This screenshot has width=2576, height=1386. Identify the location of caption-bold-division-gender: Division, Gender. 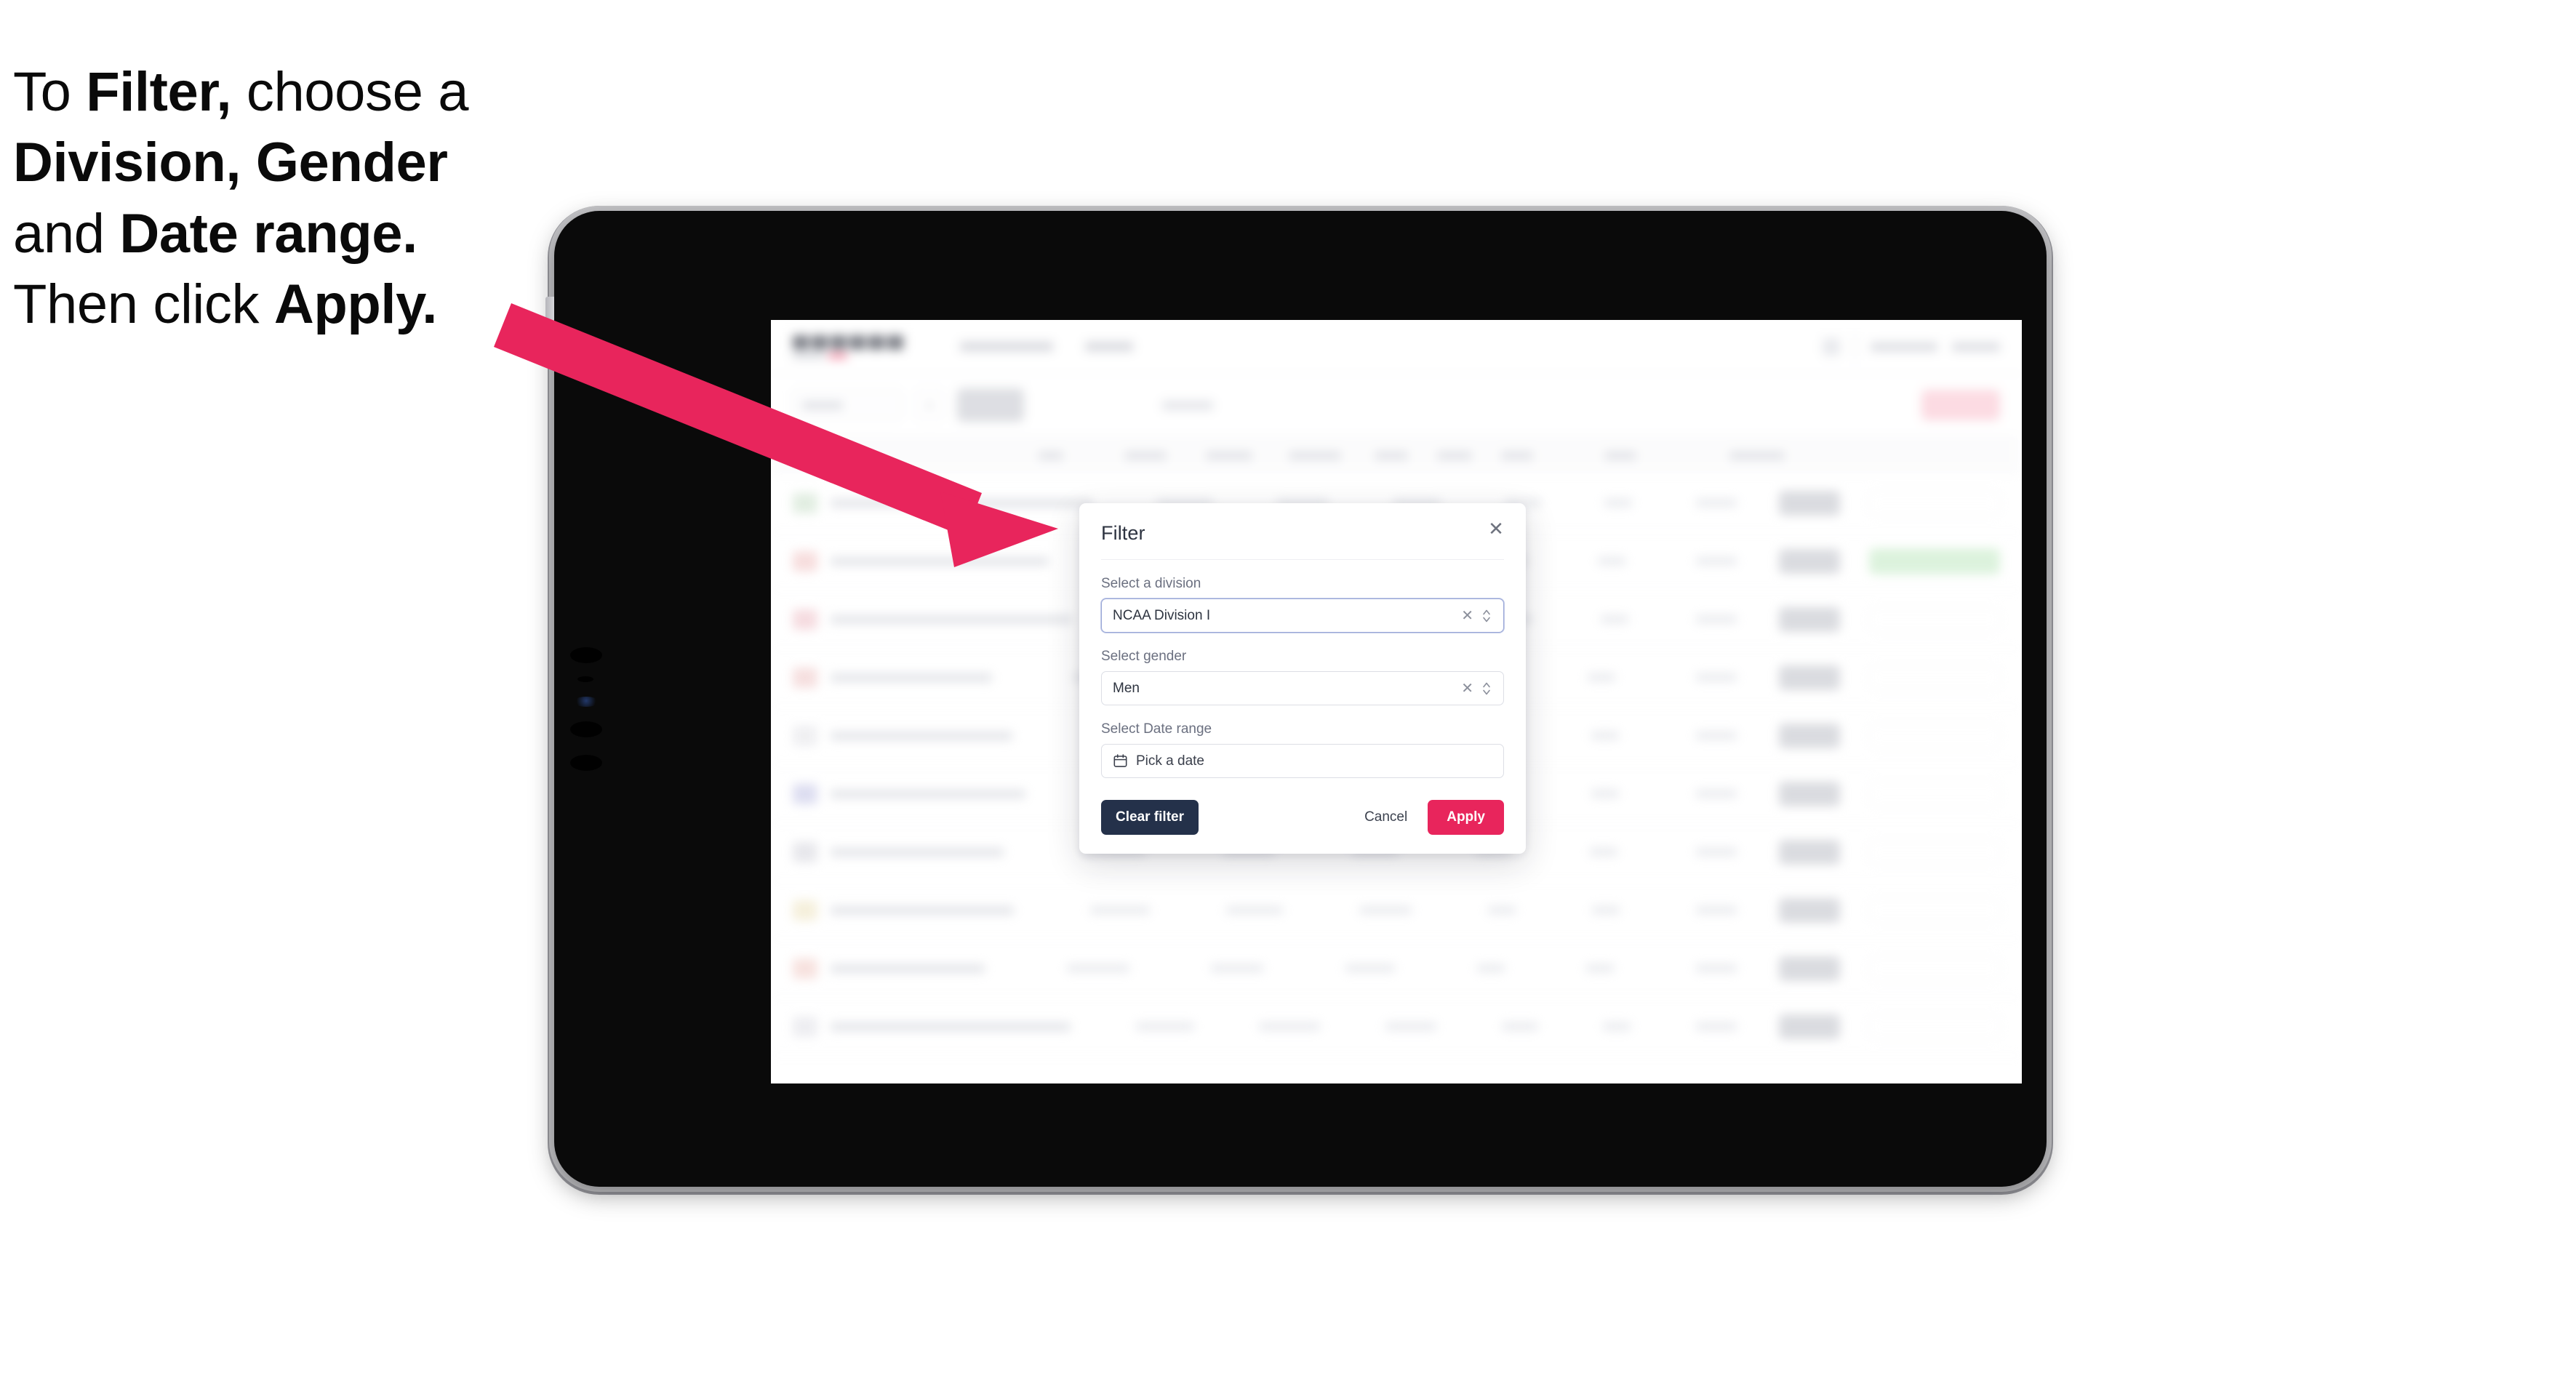
(230, 163).